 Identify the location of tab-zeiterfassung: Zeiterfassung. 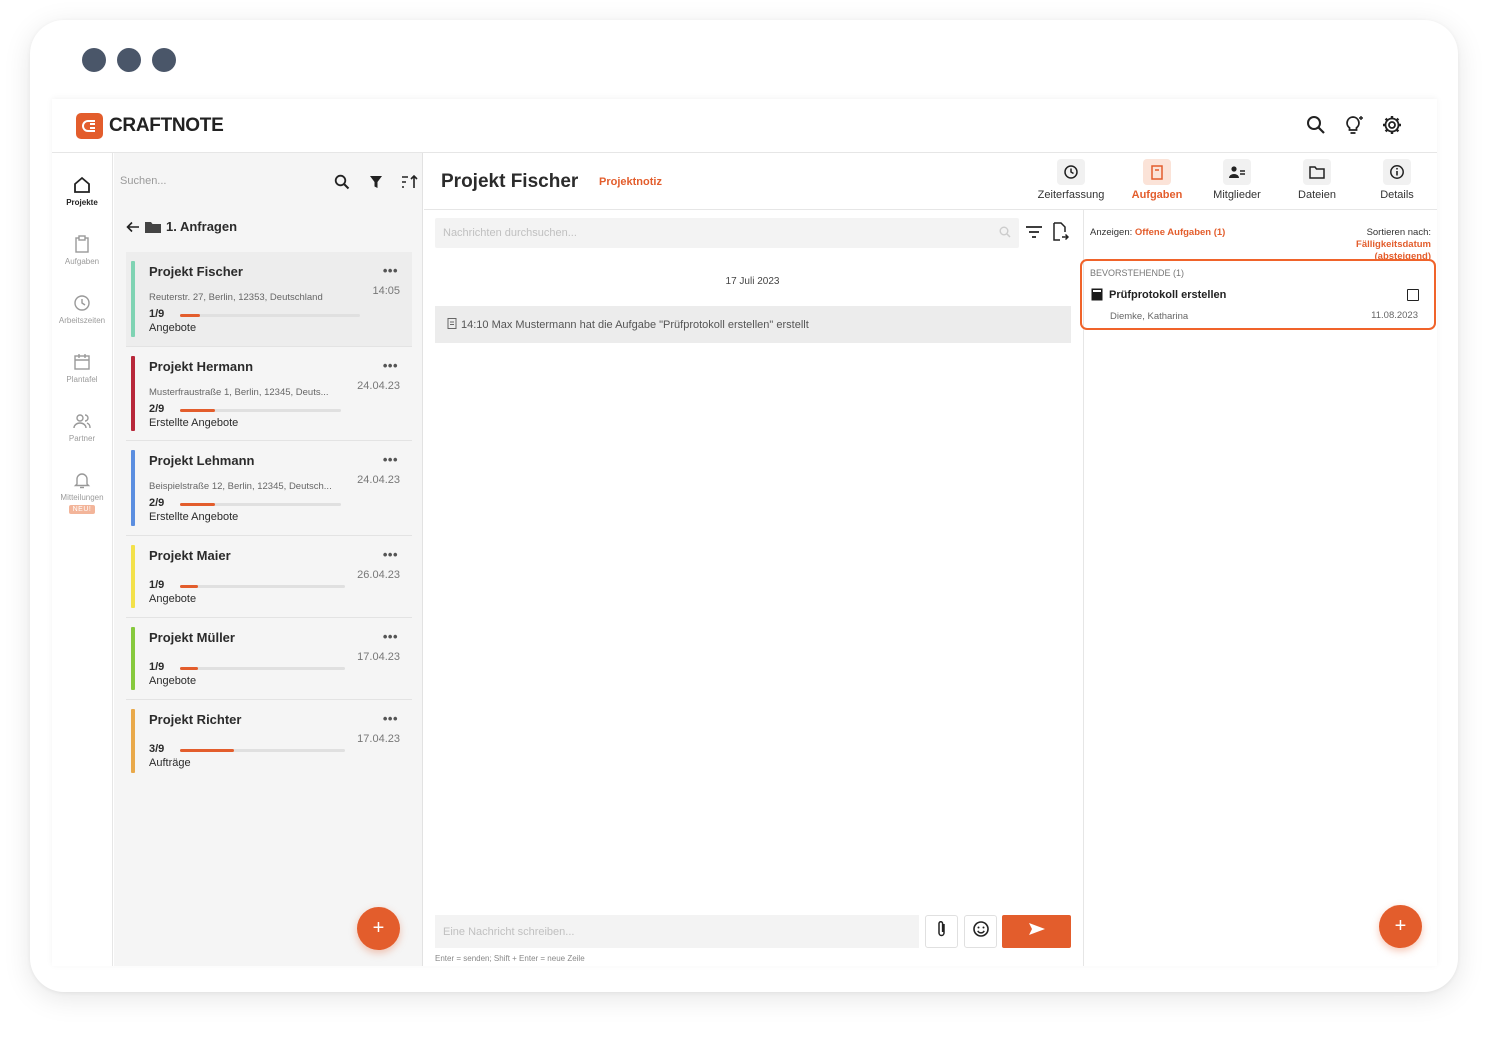
(1071, 180).